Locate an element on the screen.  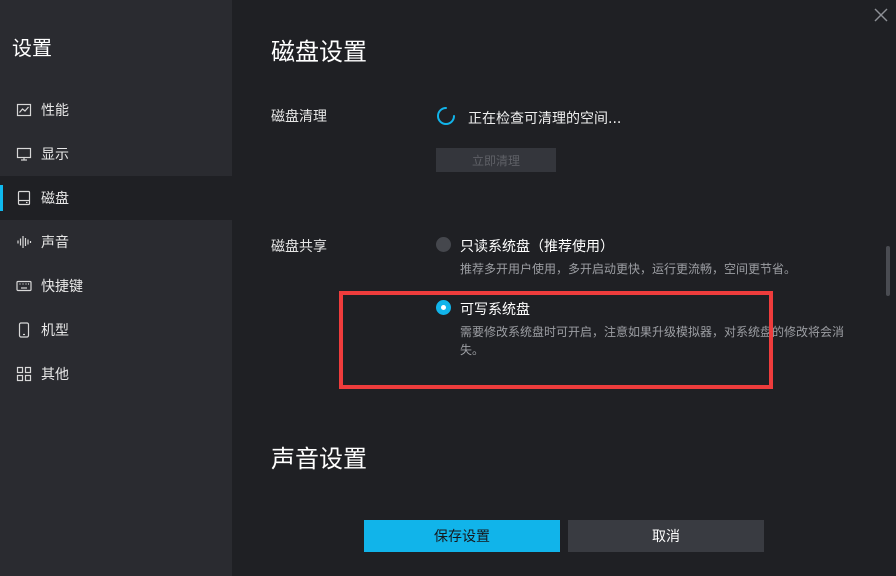
save-settings-button: 保存设置 is located at coordinates (462, 536).